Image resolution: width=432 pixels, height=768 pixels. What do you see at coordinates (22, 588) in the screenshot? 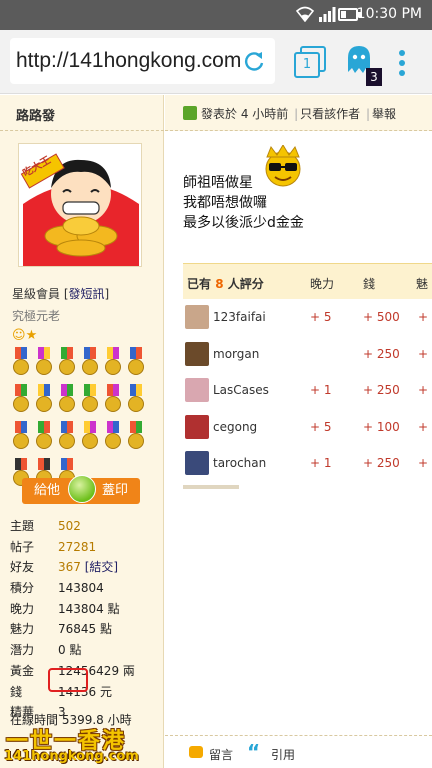
I see `stat-key: 積分` at bounding box center [22, 588].